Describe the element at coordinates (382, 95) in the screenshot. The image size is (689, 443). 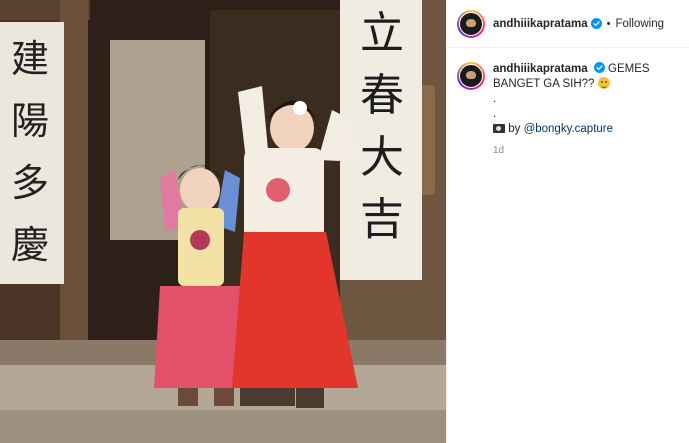
I see `banner-character: 春` at that location.